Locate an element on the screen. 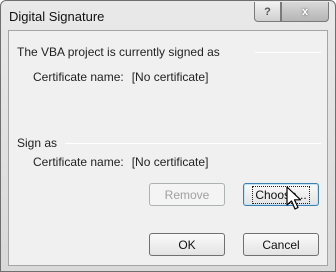 Image resolution: width=336 pixels, height=272 pixels. mouse-pointer-icon is located at coordinates (294, 198).